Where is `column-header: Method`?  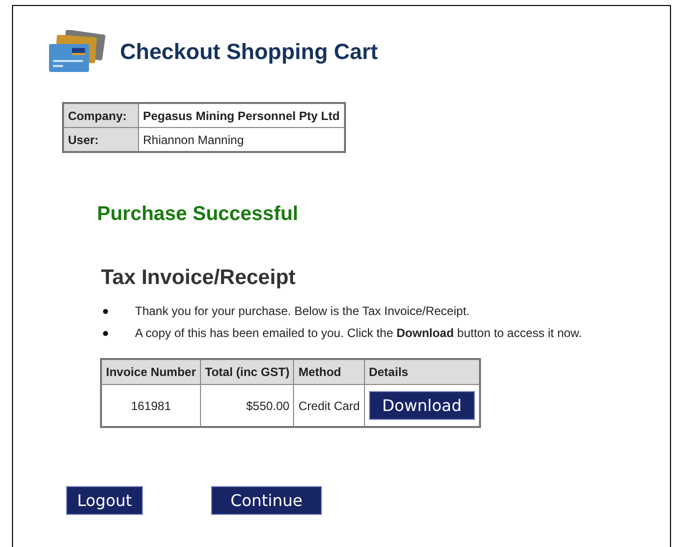
column-header: Method is located at coordinates (329, 371).